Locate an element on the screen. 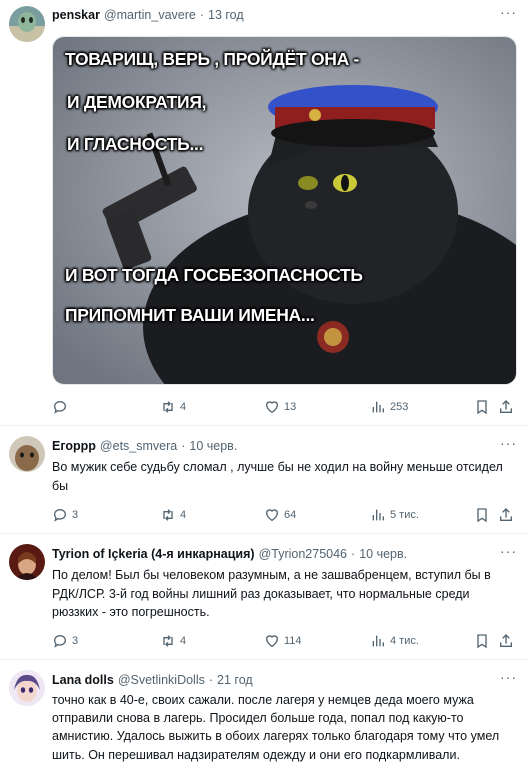 The height and width of the screenshot is (784, 529). tweet-header: penskar @martin_vavere · 13 год is located at coordinates (285, 15).